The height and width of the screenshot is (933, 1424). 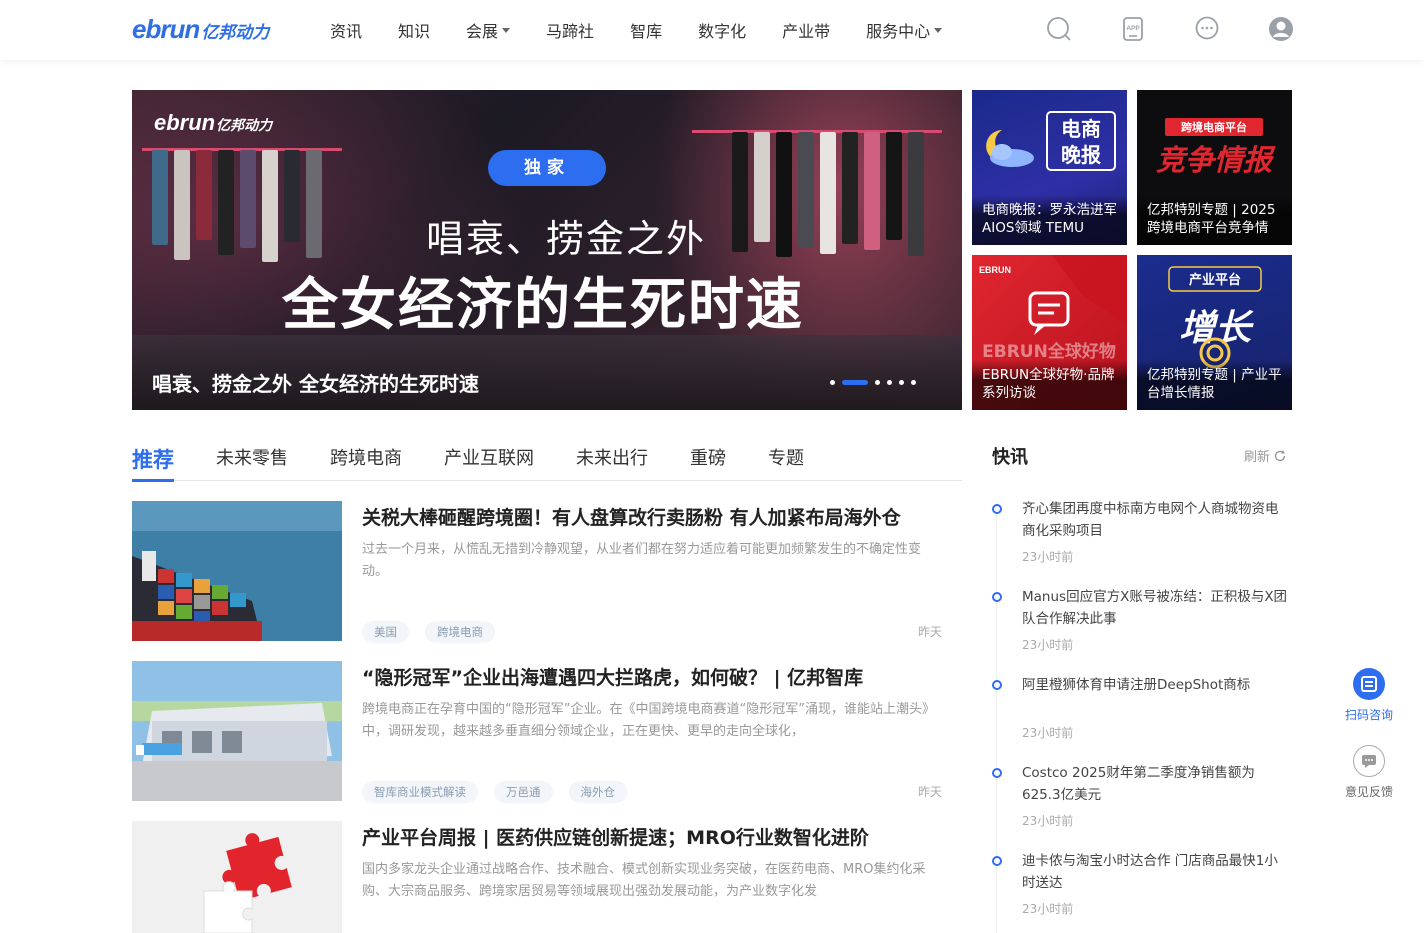 I want to click on nav-item-think-tank: 智库, so click(x=646, y=30).